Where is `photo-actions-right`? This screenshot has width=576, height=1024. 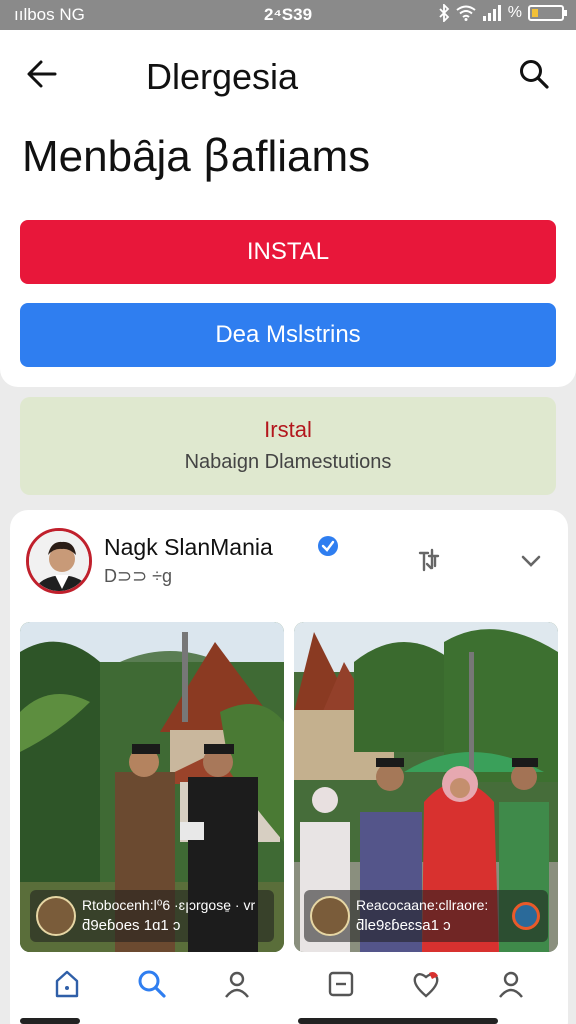 photo-actions-right is located at coordinates (426, 984).